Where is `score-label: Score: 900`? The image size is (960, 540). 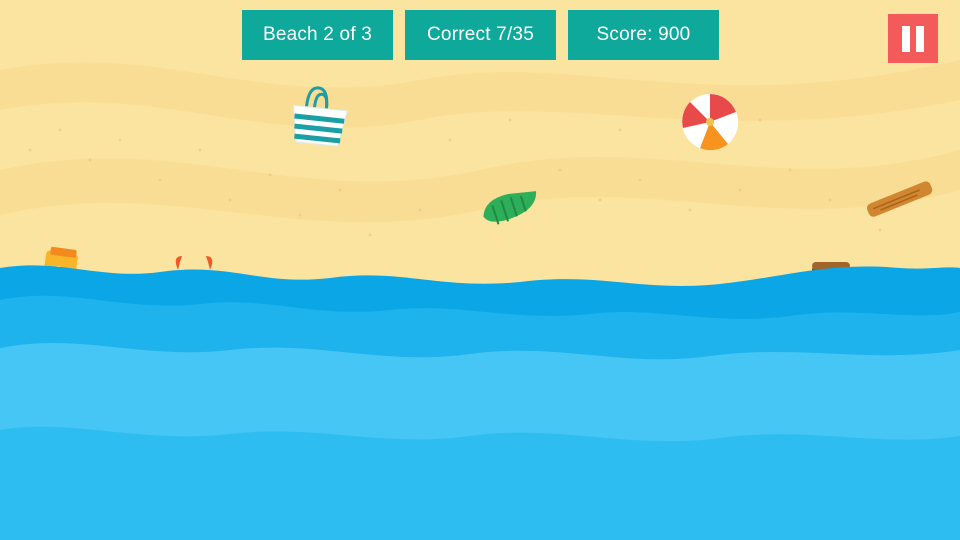
score-label: Score: 900 is located at coordinates (643, 35).